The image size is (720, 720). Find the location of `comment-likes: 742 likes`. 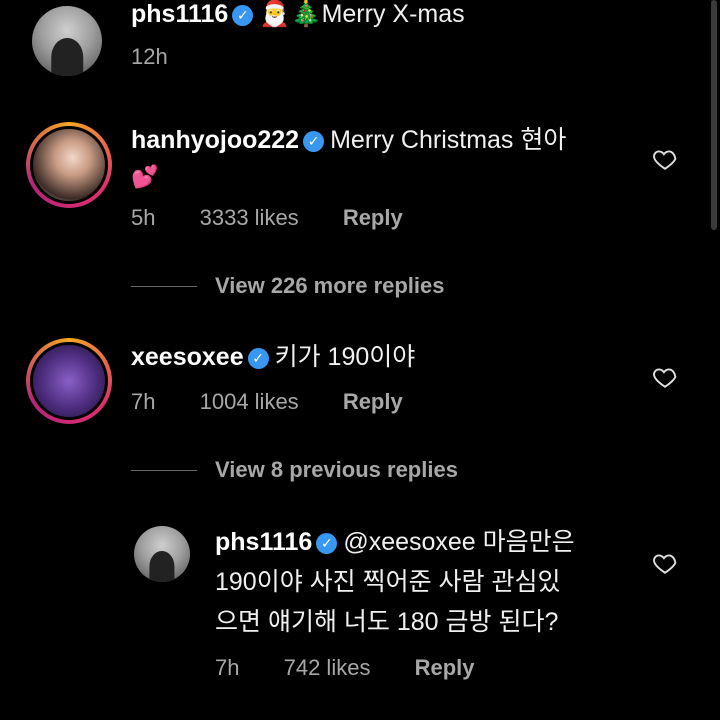

comment-likes: 742 likes is located at coordinates (327, 667).